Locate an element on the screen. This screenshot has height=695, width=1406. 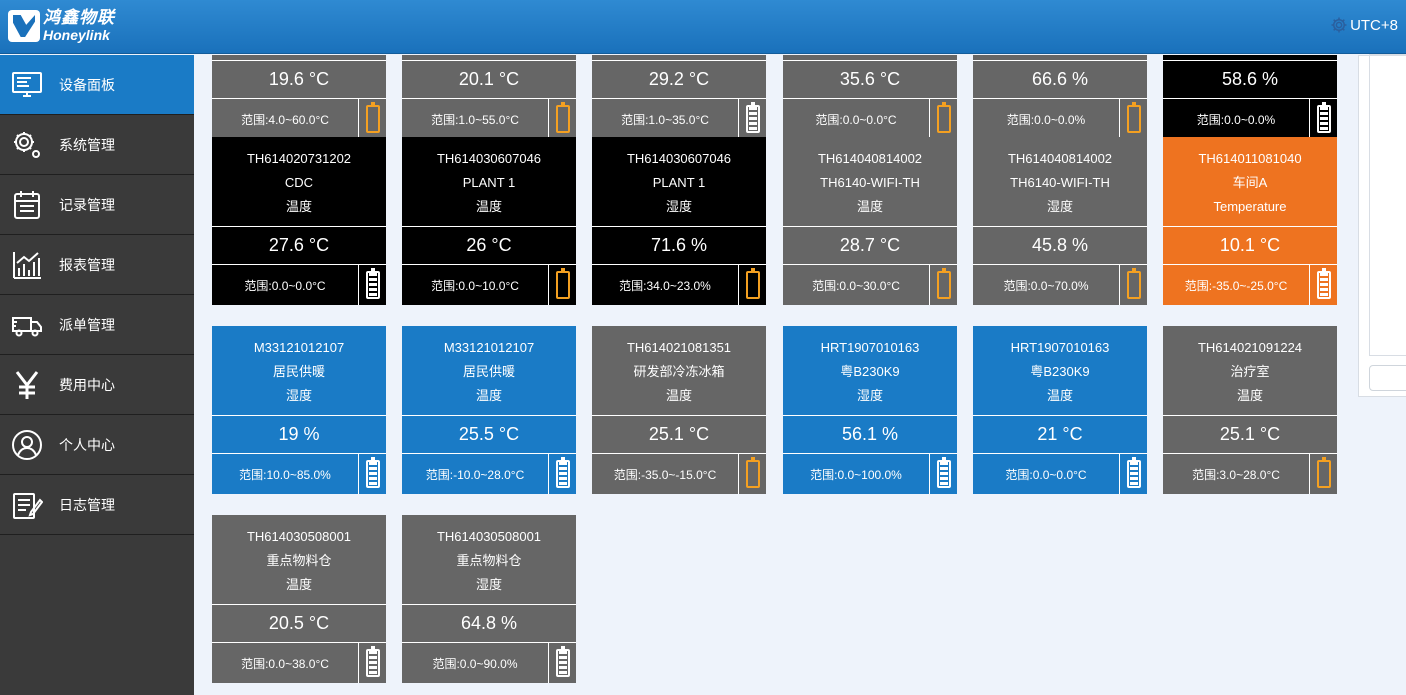
sidebar-item-billing: 费用中心 is located at coordinates (97, 385).